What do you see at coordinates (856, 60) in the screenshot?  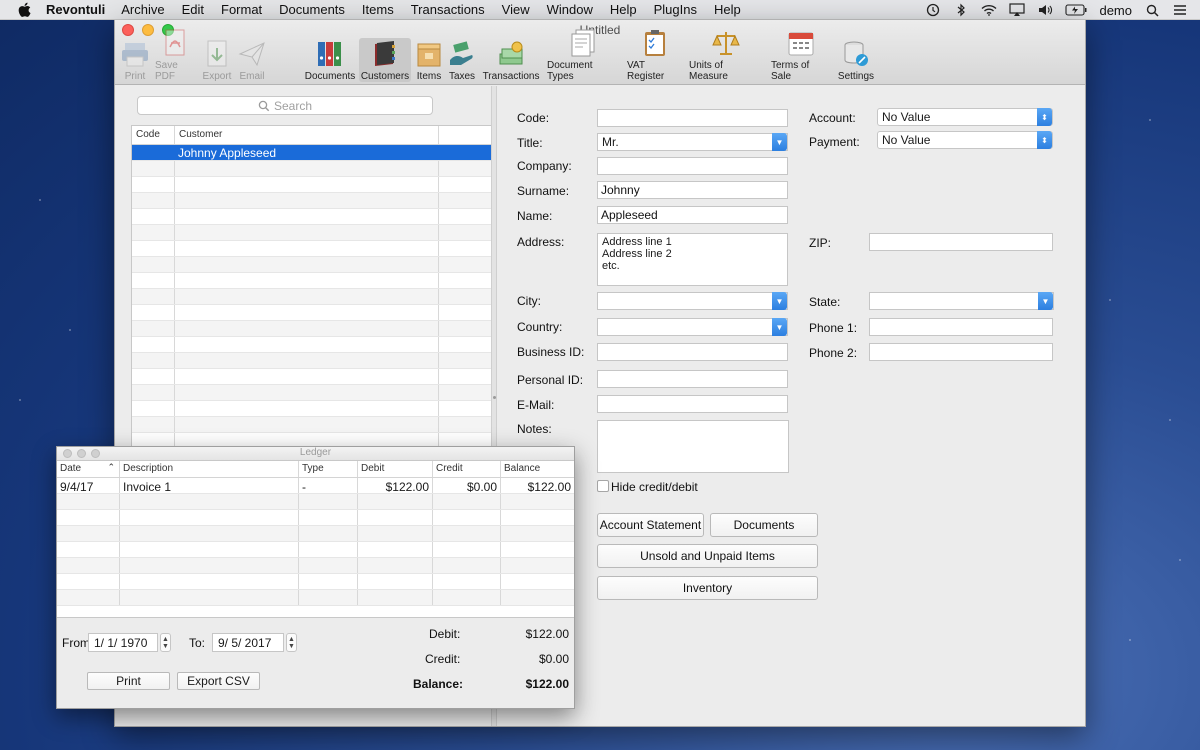 I see `settings-tool-button: Settings` at bounding box center [856, 60].